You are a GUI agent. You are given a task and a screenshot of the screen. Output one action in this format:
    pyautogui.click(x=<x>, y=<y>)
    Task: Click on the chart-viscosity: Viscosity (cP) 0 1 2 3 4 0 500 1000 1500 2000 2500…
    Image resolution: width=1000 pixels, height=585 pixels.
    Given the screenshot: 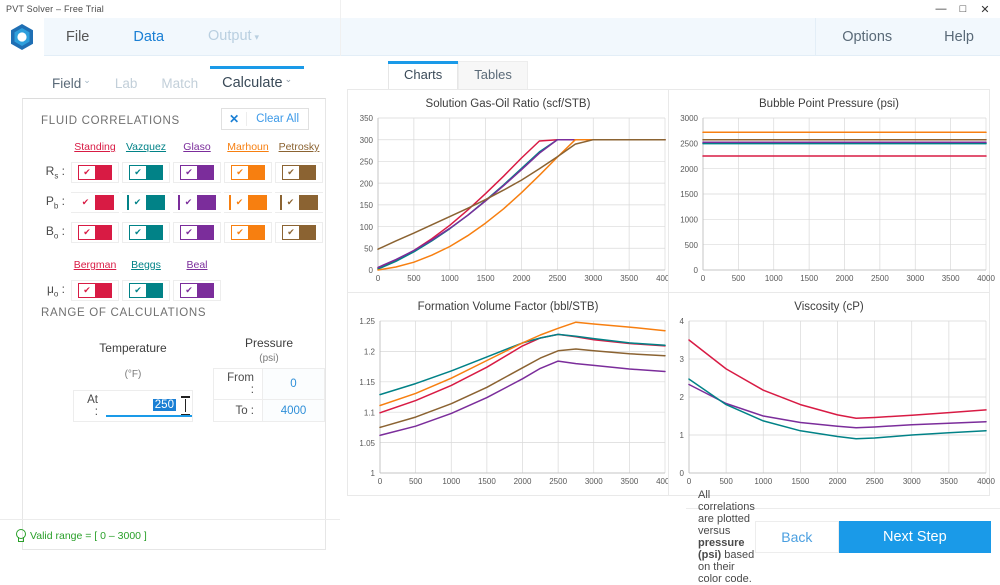 What is the action you would take?
    pyautogui.click(x=831, y=394)
    